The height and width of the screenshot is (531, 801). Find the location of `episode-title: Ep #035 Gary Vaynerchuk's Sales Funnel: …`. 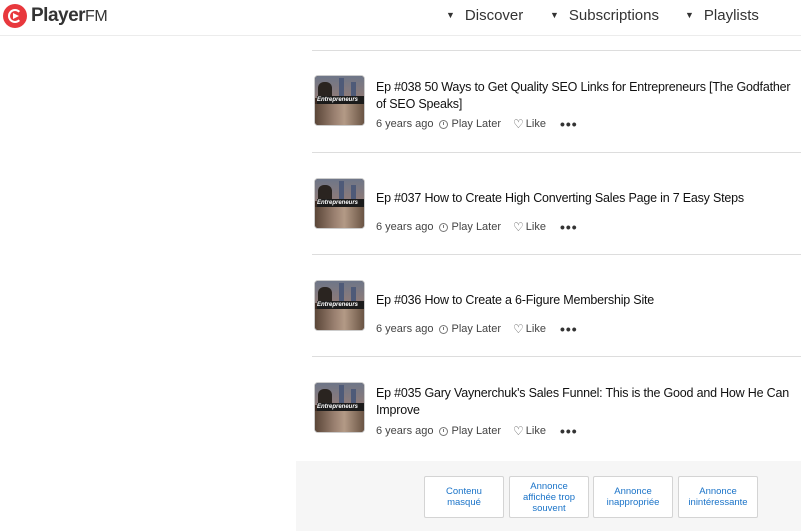

episode-title: Ep #035 Gary Vaynerchuk's Sales Funnel: … is located at coordinates (588, 402).